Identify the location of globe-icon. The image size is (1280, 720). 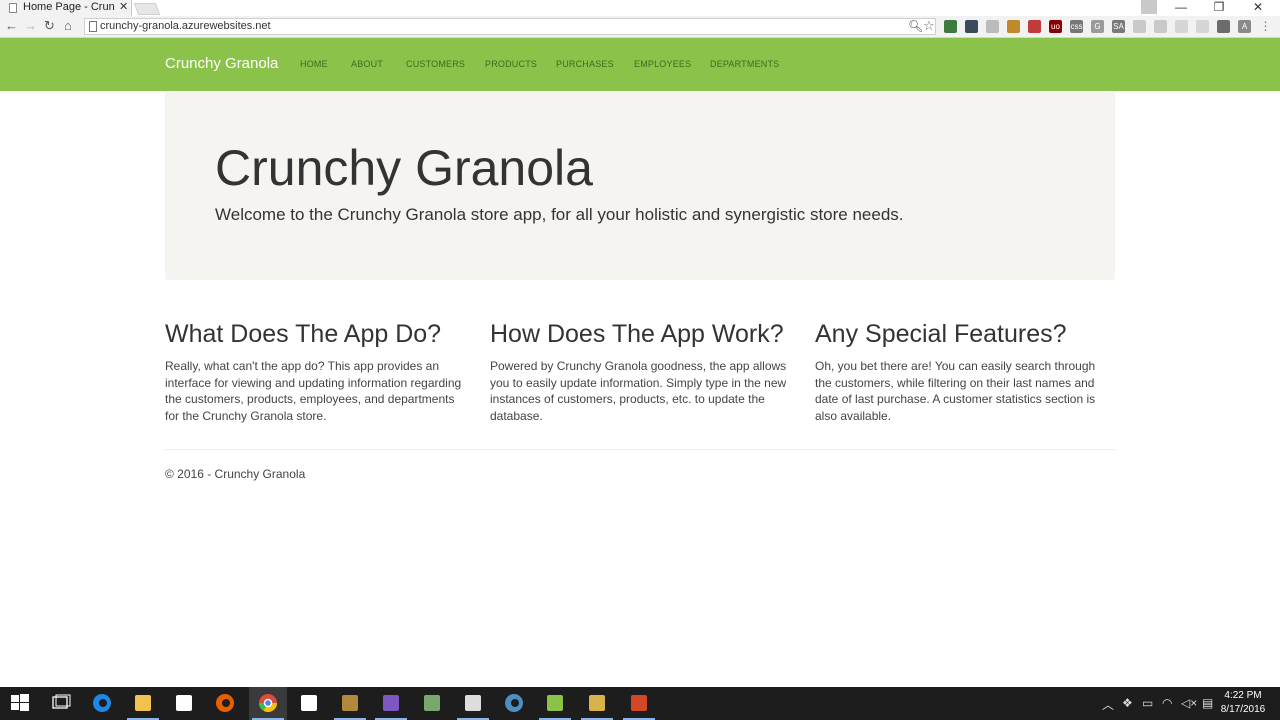
(514, 703).